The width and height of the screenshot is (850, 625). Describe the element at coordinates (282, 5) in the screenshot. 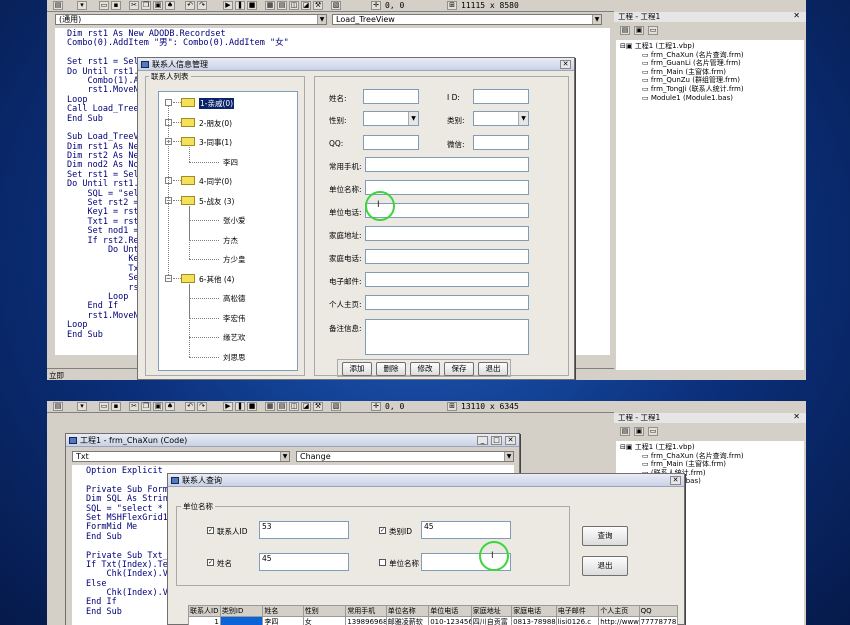

I see `properties-icon: ▤` at that location.